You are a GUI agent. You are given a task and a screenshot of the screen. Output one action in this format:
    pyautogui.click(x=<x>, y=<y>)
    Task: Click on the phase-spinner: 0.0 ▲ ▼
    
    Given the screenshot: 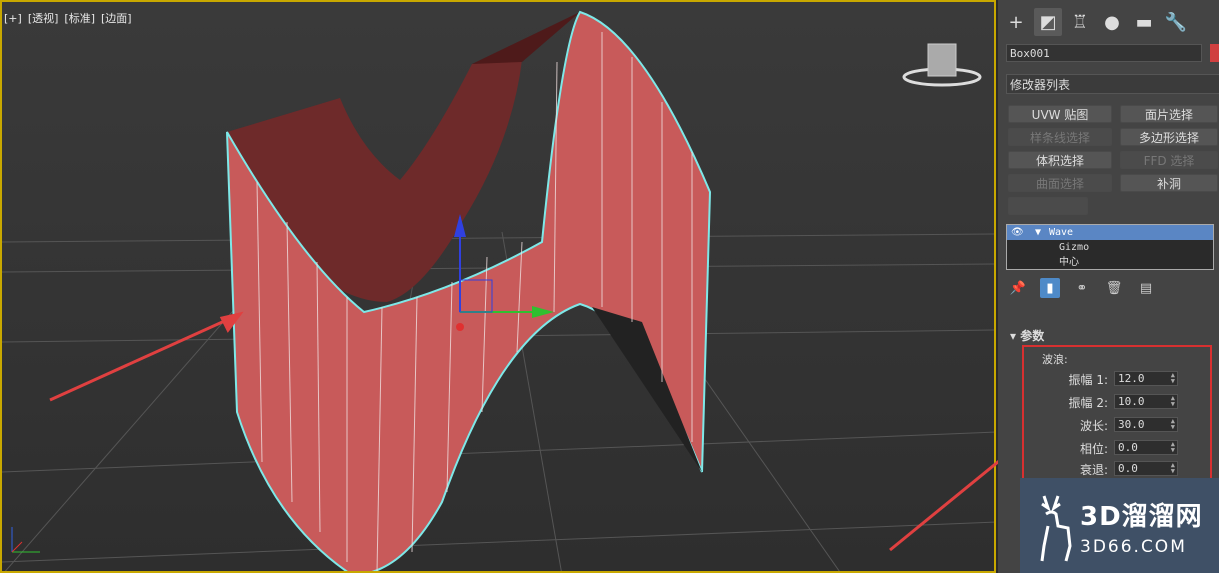 What is the action you would take?
    pyautogui.click(x=1146, y=447)
    